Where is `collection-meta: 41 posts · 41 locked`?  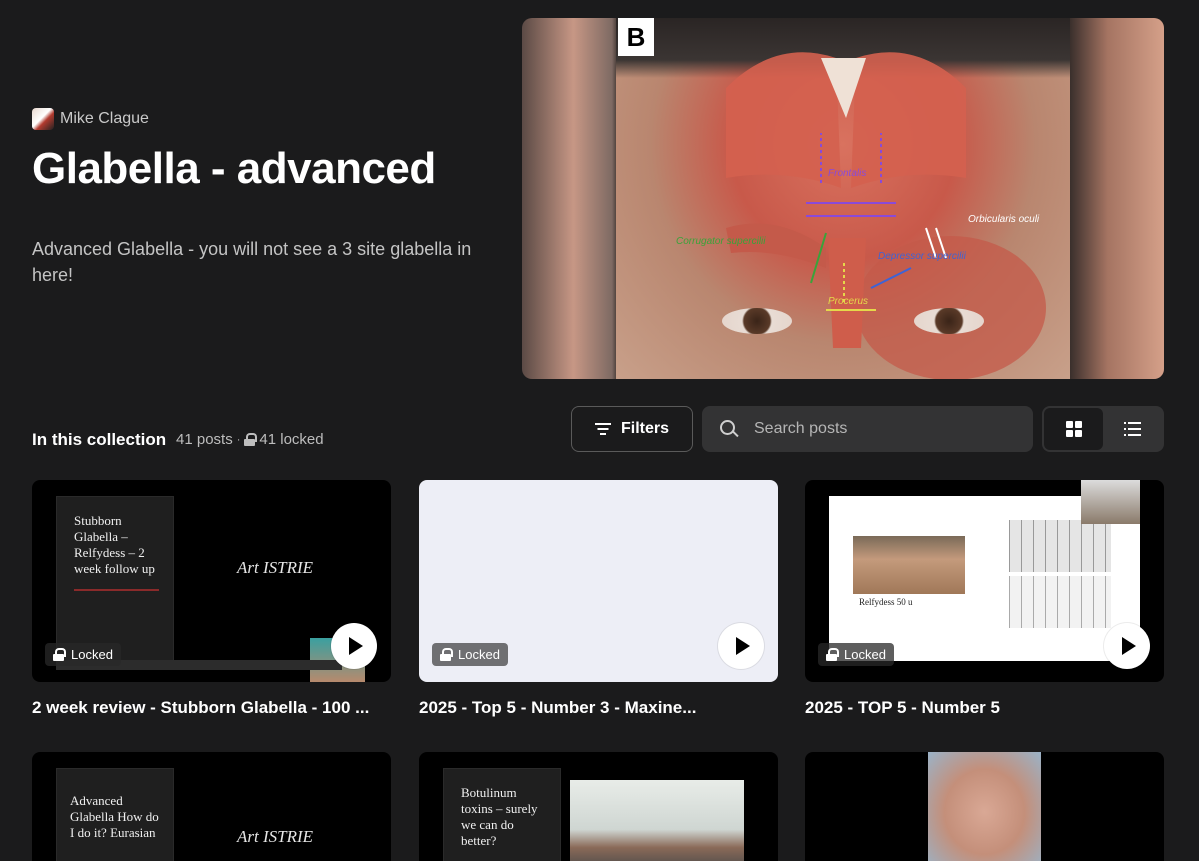
collection-meta: 41 posts · 41 locked is located at coordinates (250, 439).